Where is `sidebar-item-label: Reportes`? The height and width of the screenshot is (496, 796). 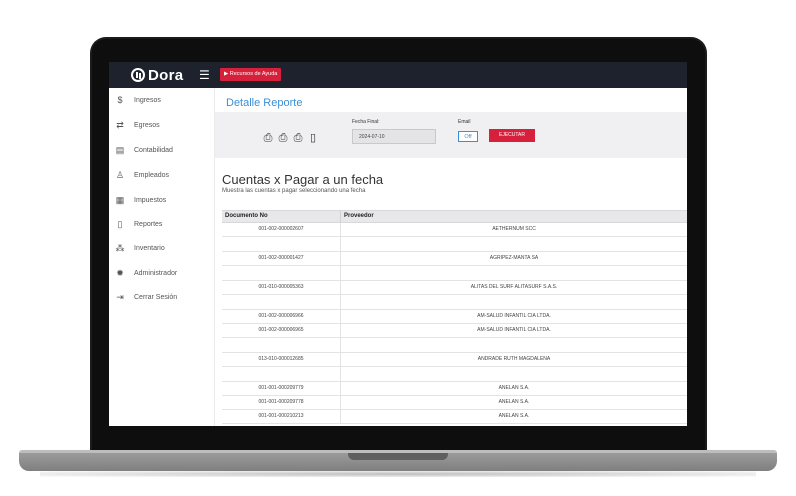 sidebar-item-label: Reportes is located at coordinates (148, 224).